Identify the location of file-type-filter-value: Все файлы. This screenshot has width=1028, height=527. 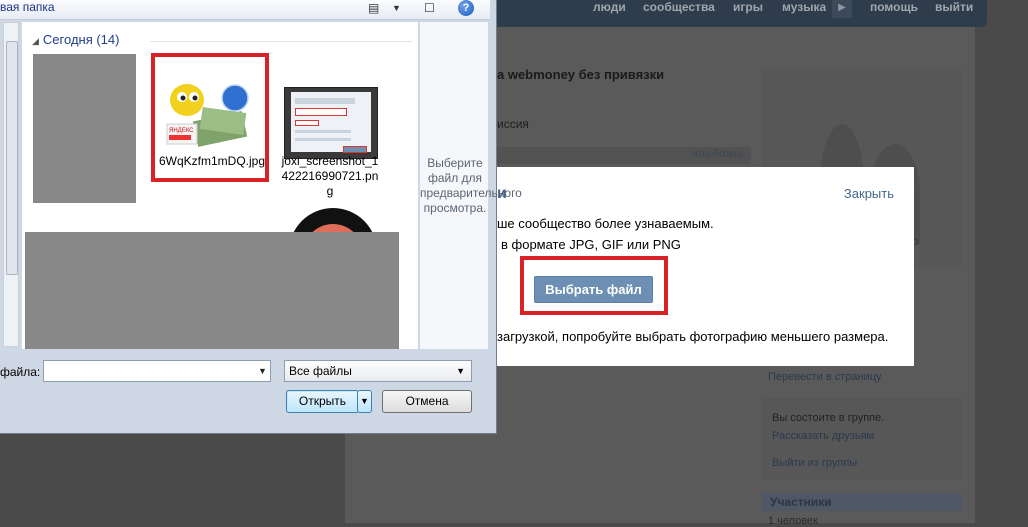
(320, 371).